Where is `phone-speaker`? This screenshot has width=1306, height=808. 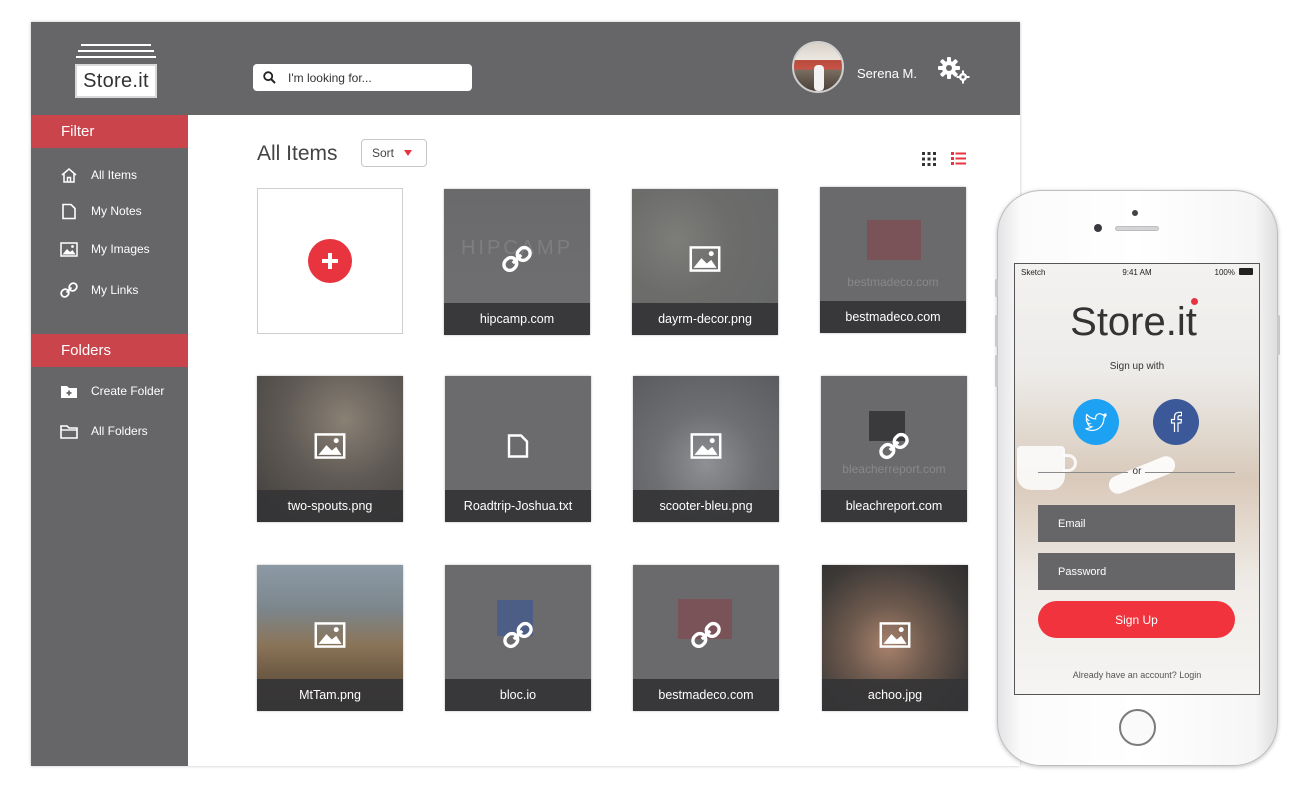
phone-speaker is located at coordinates (1137, 228).